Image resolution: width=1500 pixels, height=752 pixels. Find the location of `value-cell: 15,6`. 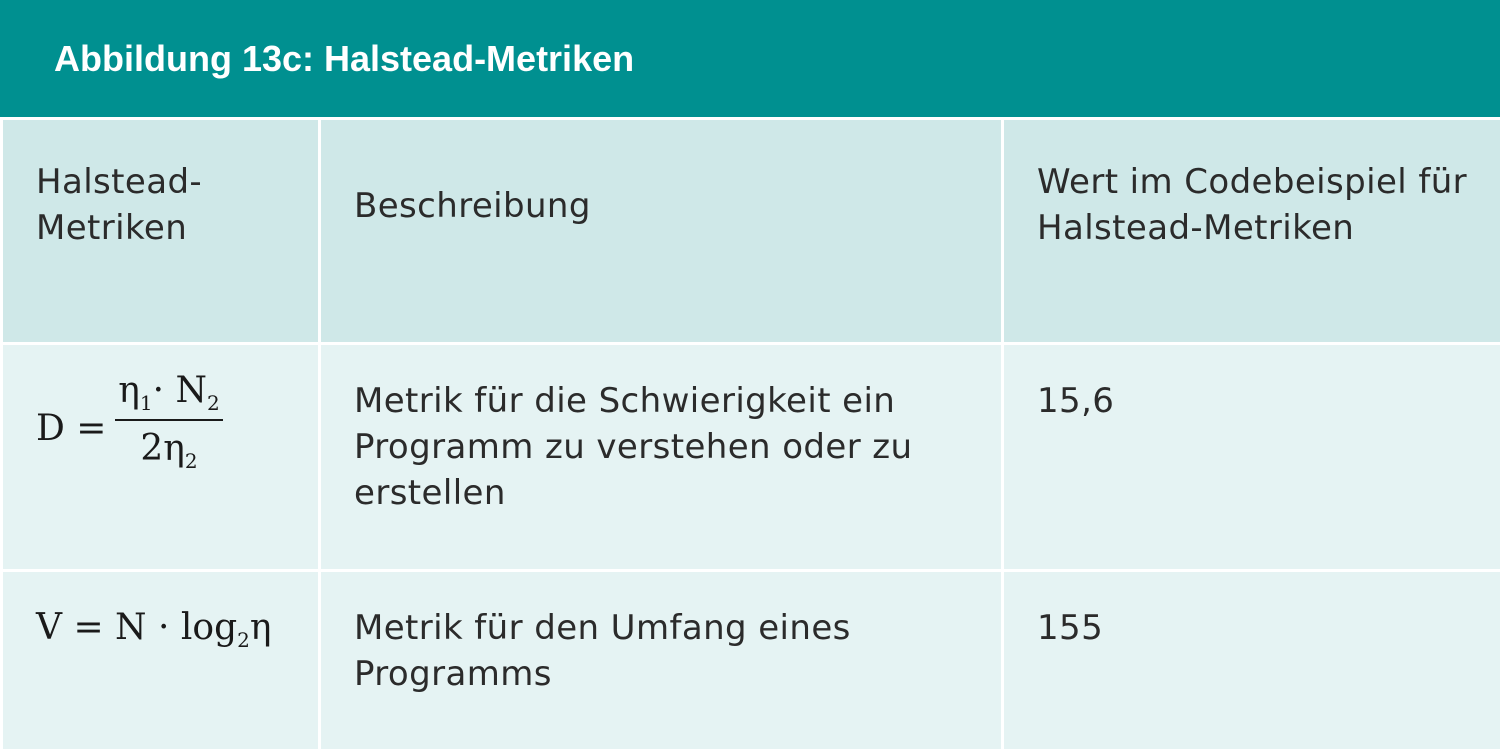

value-cell: 15,6 is located at coordinates (1251, 457).